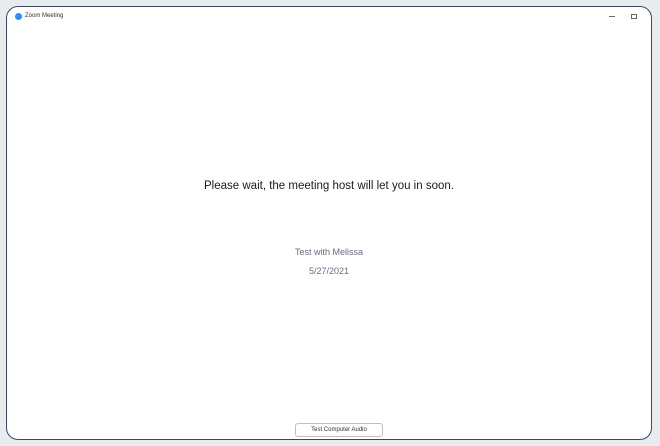  I want to click on maximize-icon, so click(634, 16).